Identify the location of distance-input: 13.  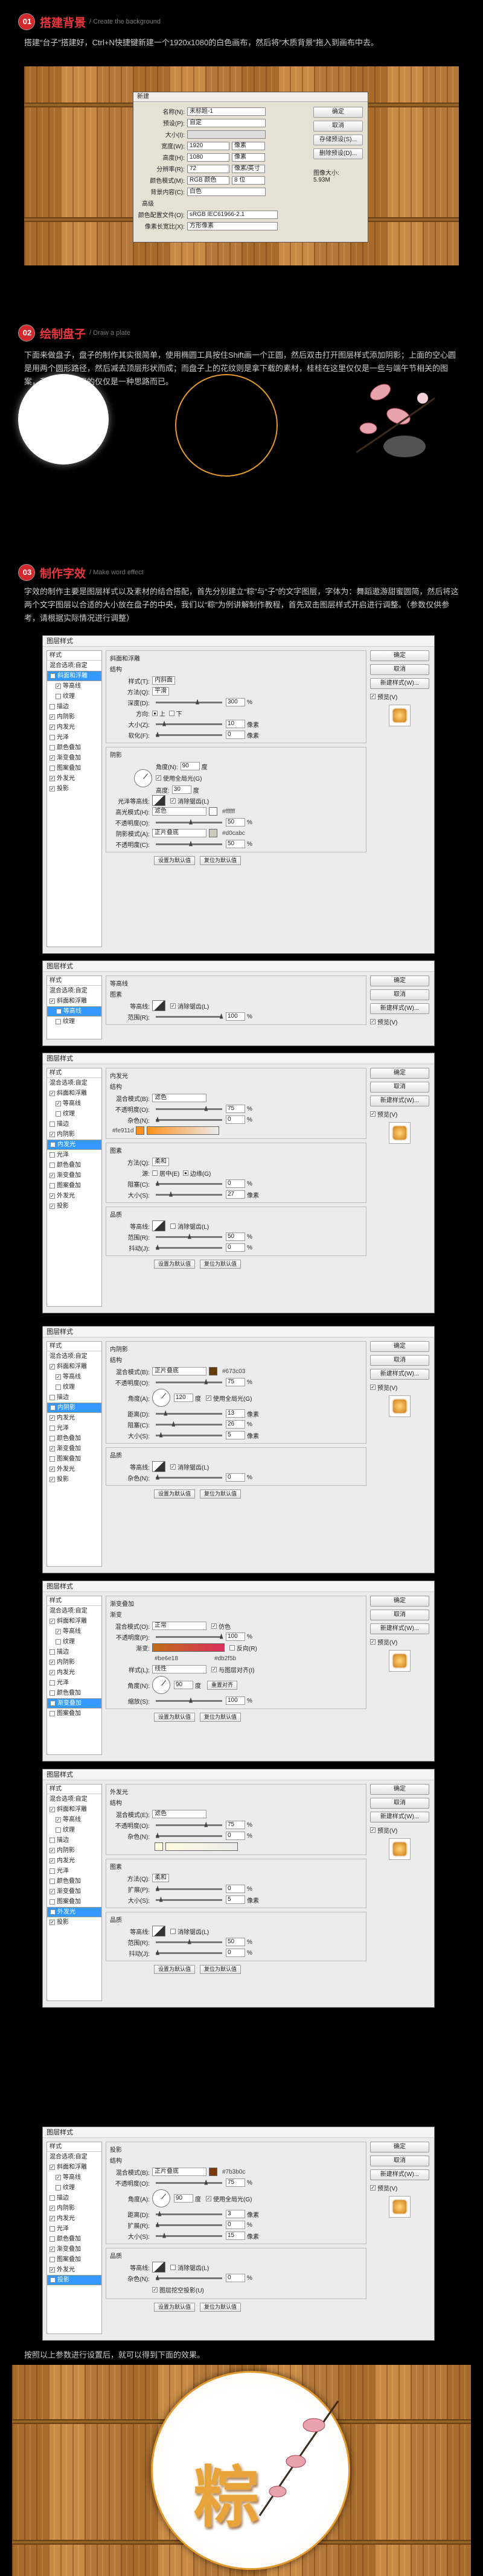
(236, 1413).